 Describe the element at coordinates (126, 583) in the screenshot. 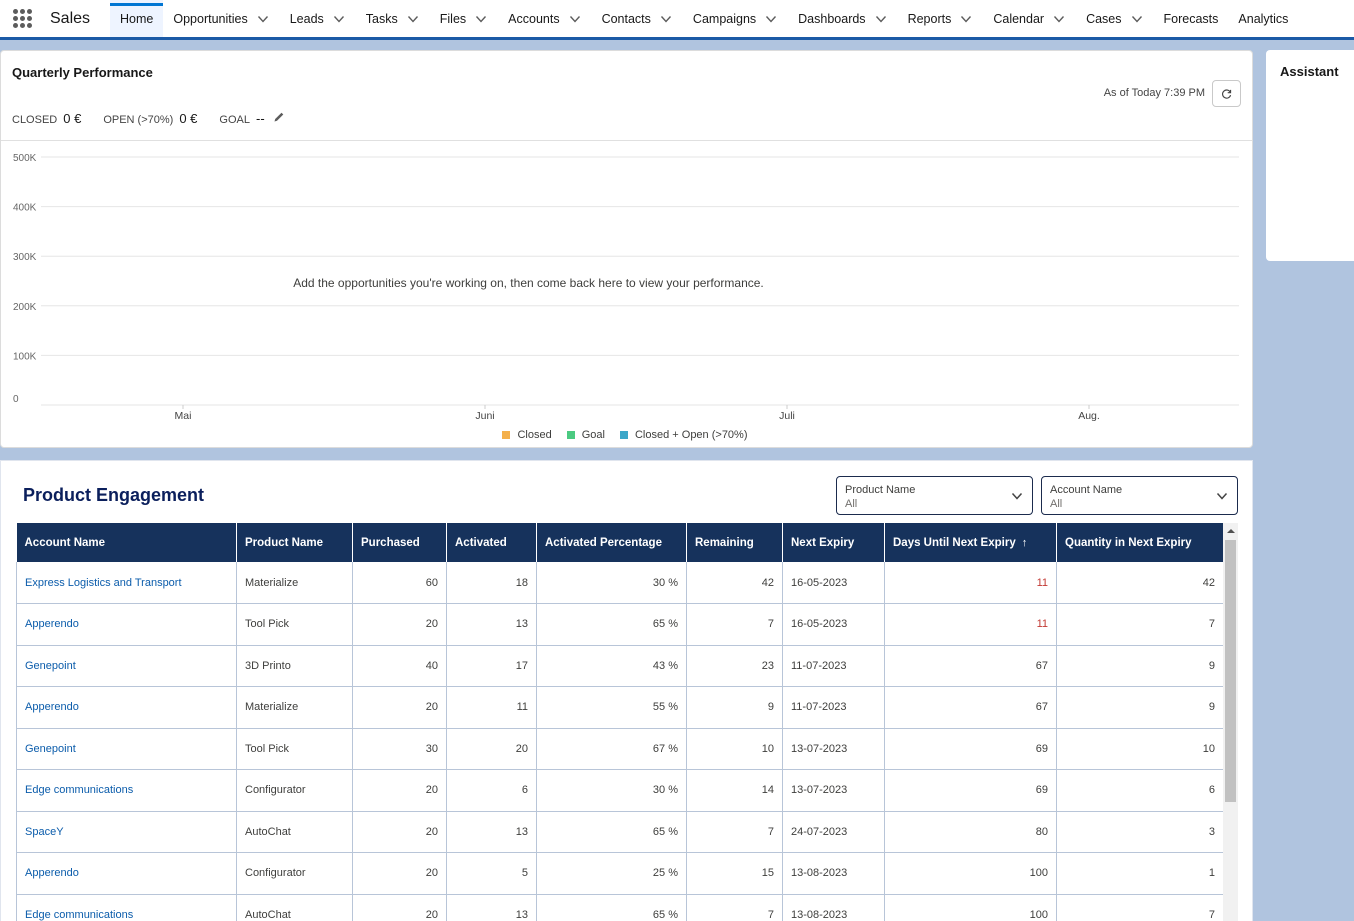

I see `account-link: Express Logistics and Transport` at that location.